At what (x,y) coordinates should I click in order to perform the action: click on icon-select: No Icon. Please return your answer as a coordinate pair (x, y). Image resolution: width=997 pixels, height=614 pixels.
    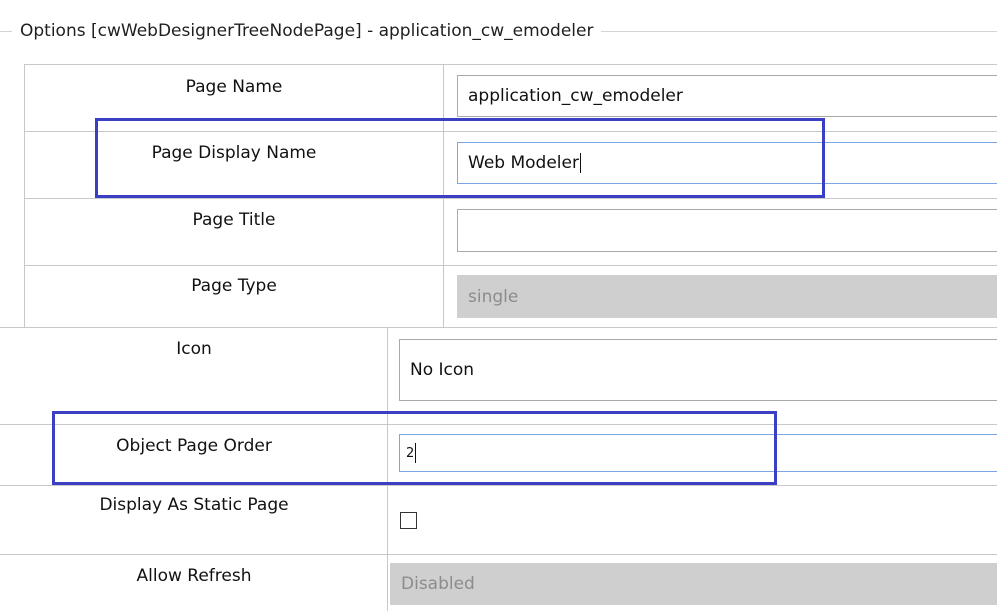
    Looking at the image, I should click on (698, 370).